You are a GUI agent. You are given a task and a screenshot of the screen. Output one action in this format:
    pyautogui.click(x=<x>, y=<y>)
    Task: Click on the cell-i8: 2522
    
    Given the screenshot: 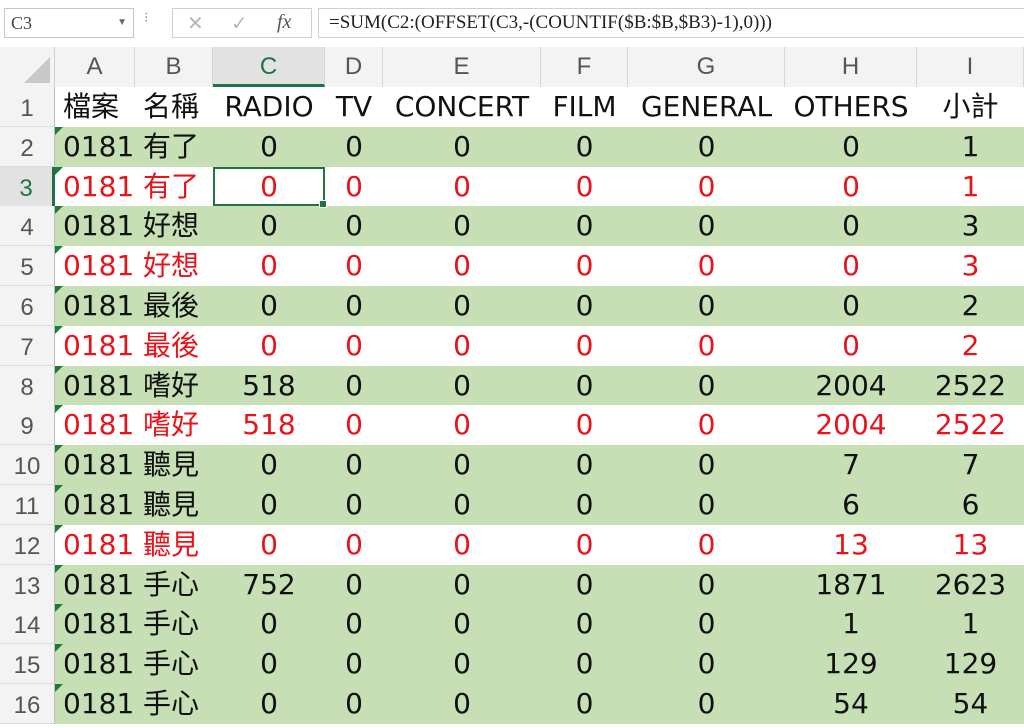 What is the action you would take?
    pyautogui.click(x=970, y=385)
    